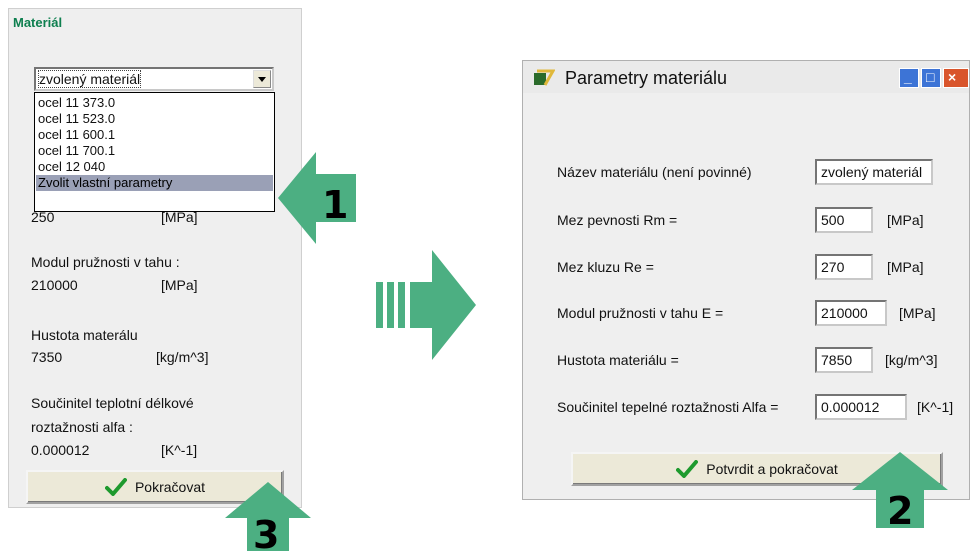 This screenshot has height=551, width=970. What do you see at coordinates (82, 427) in the screenshot?
I see `alpha-label-line2: roztažnosti alfa :` at bounding box center [82, 427].